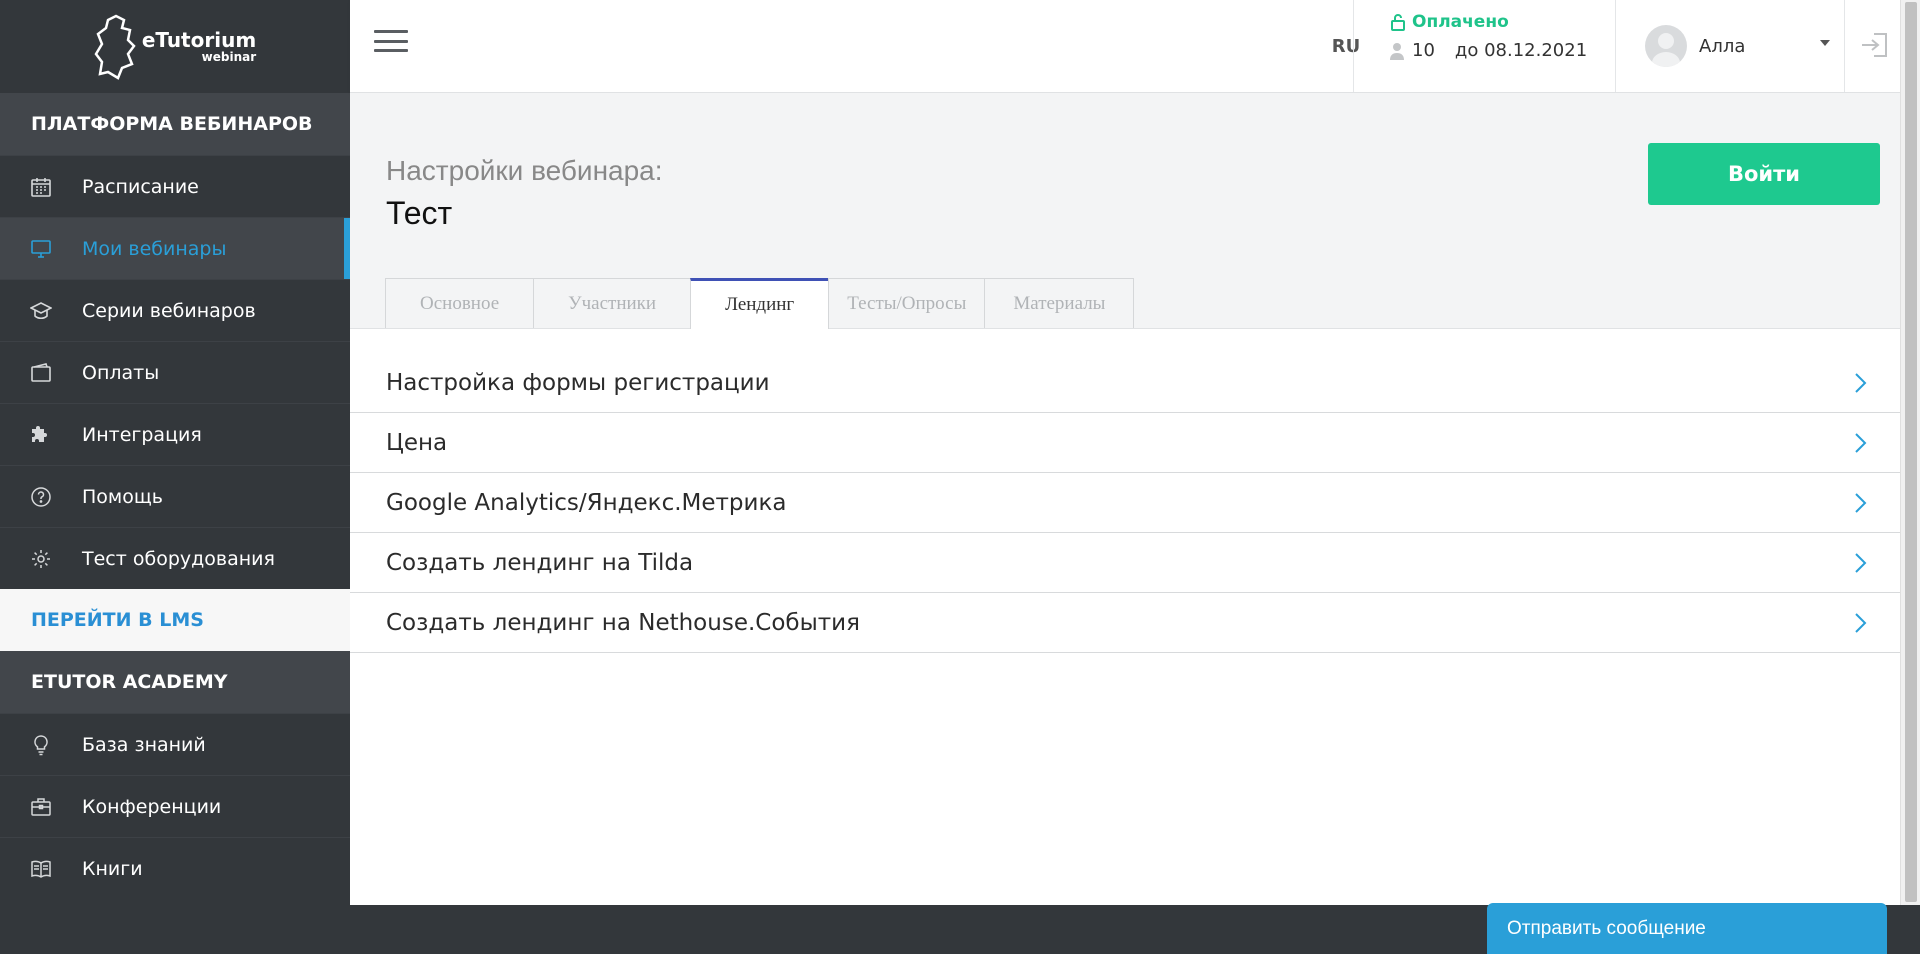 This screenshot has height=954, width=1920. I want to click on setting-label: Цена, so click(417, 442).